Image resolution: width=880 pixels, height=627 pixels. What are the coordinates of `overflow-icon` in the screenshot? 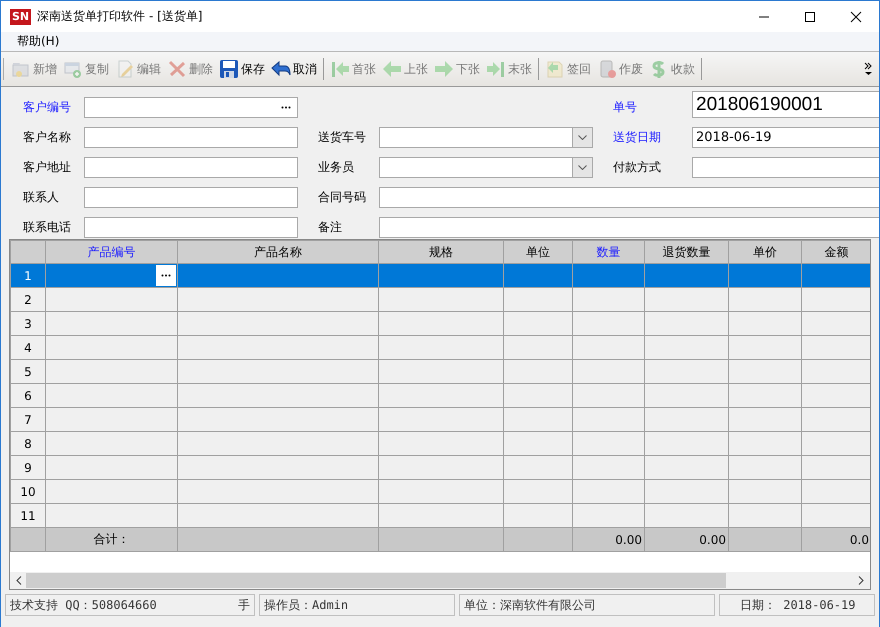 It's located at (868, 69).